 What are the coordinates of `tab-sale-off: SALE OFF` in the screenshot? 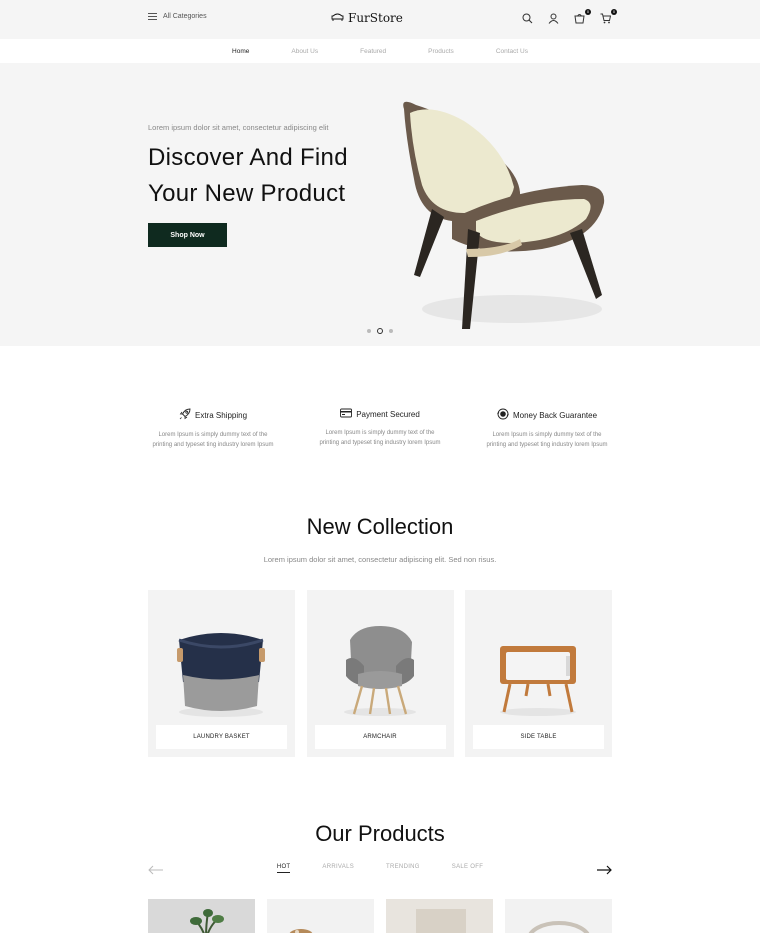 It's located at (467, 868).